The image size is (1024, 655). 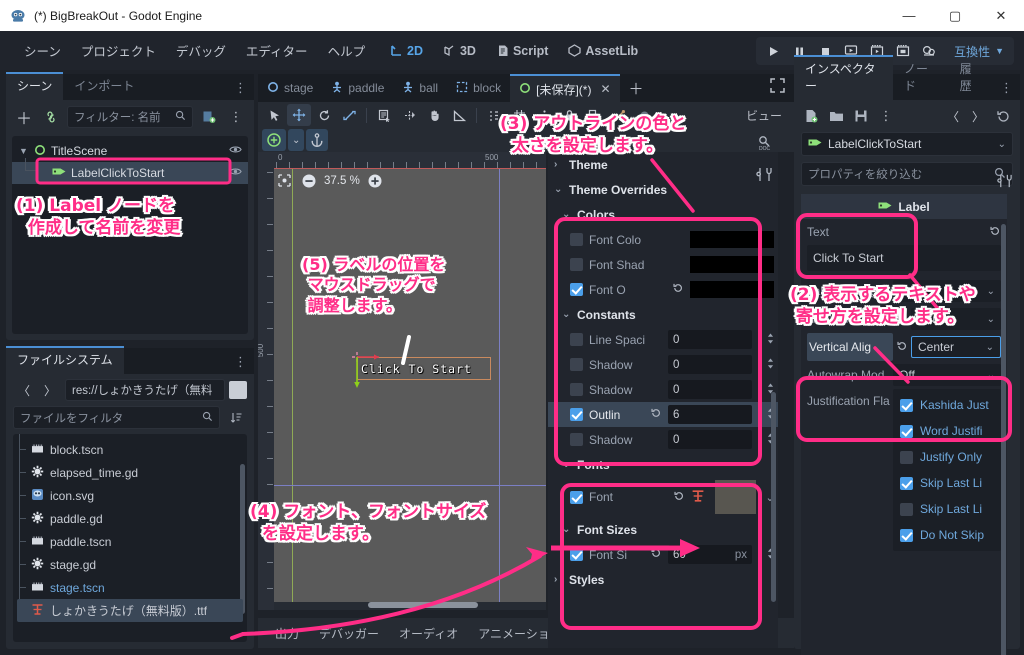 I want to click on fullscreen-icon, so click(x=777, y=88).